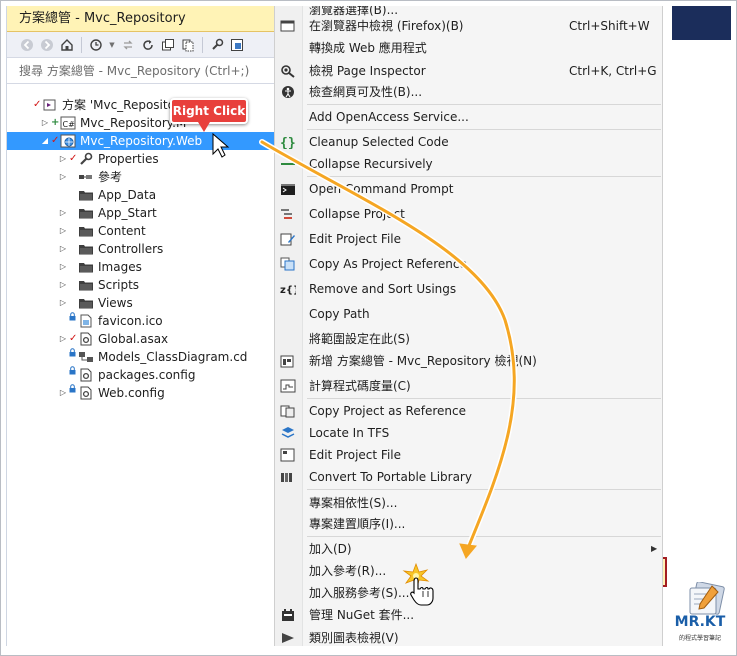 The width and height of the screenshot is (737, 656). What do you see at coordinates (96, 45) in the screenshot?
I see `history-icon` at bounding box center [96, 45].